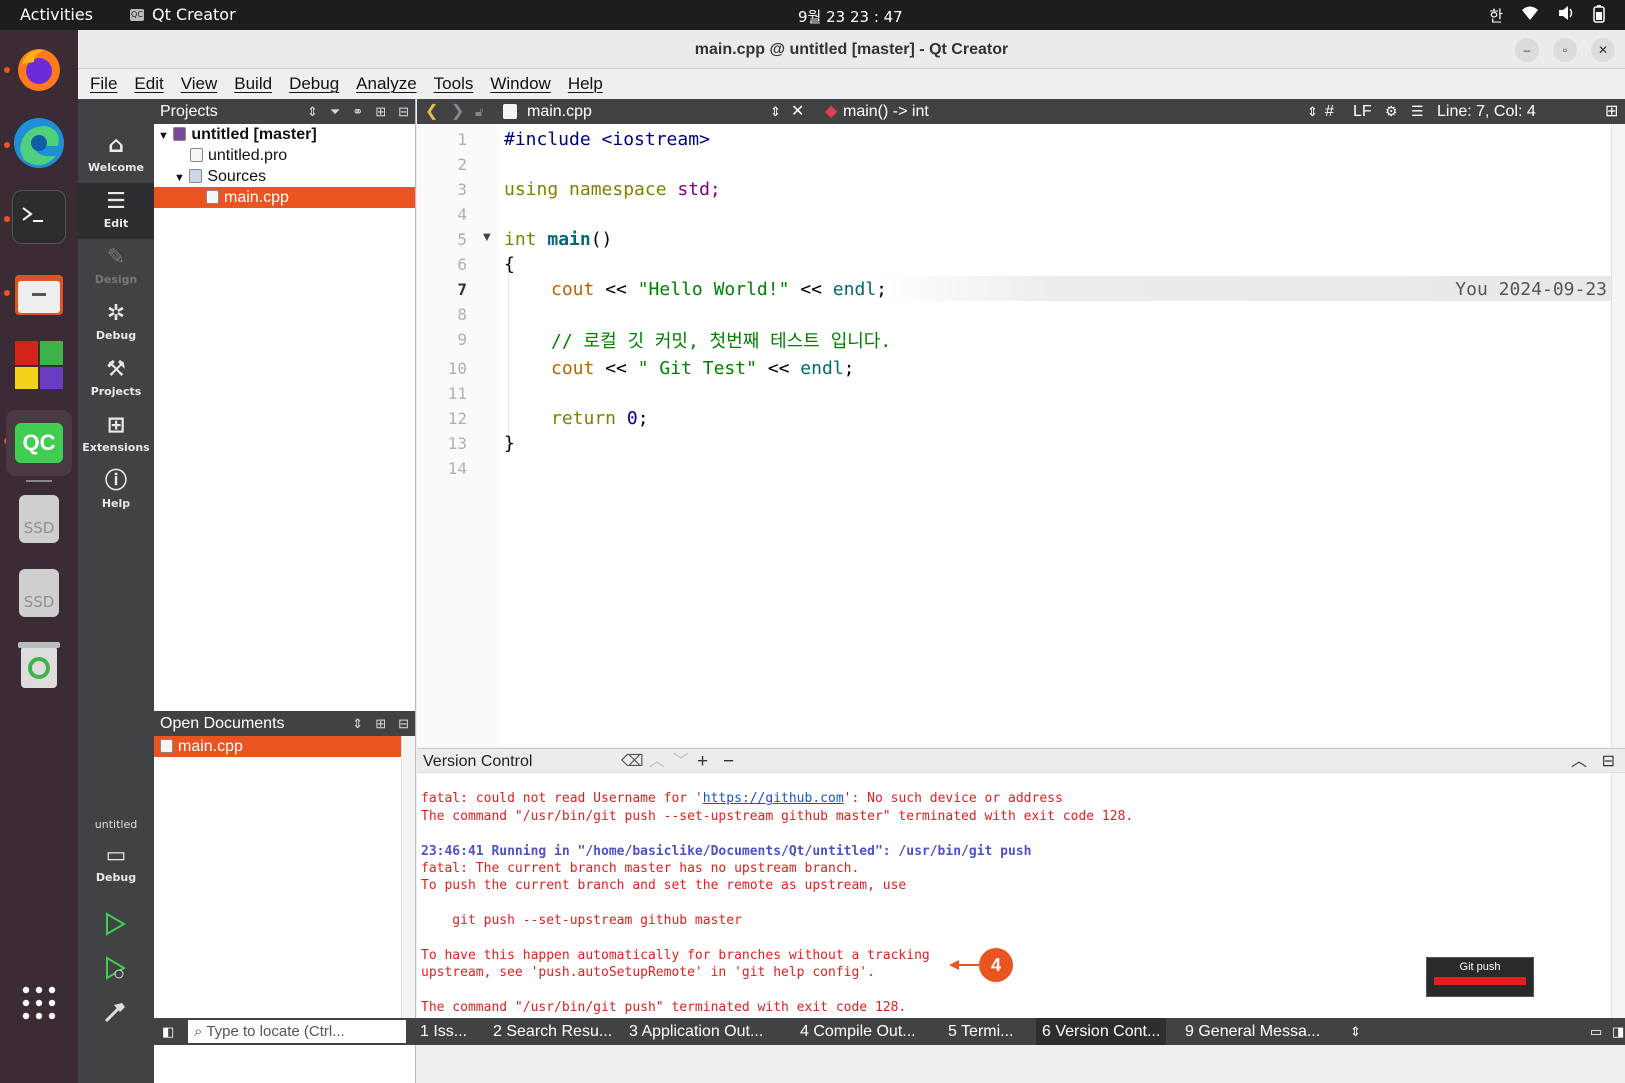 The height and width of the screenshot is (1083, 1625). I want to click on toggle-sidebar-icon: ◧, so click(168, 1031).